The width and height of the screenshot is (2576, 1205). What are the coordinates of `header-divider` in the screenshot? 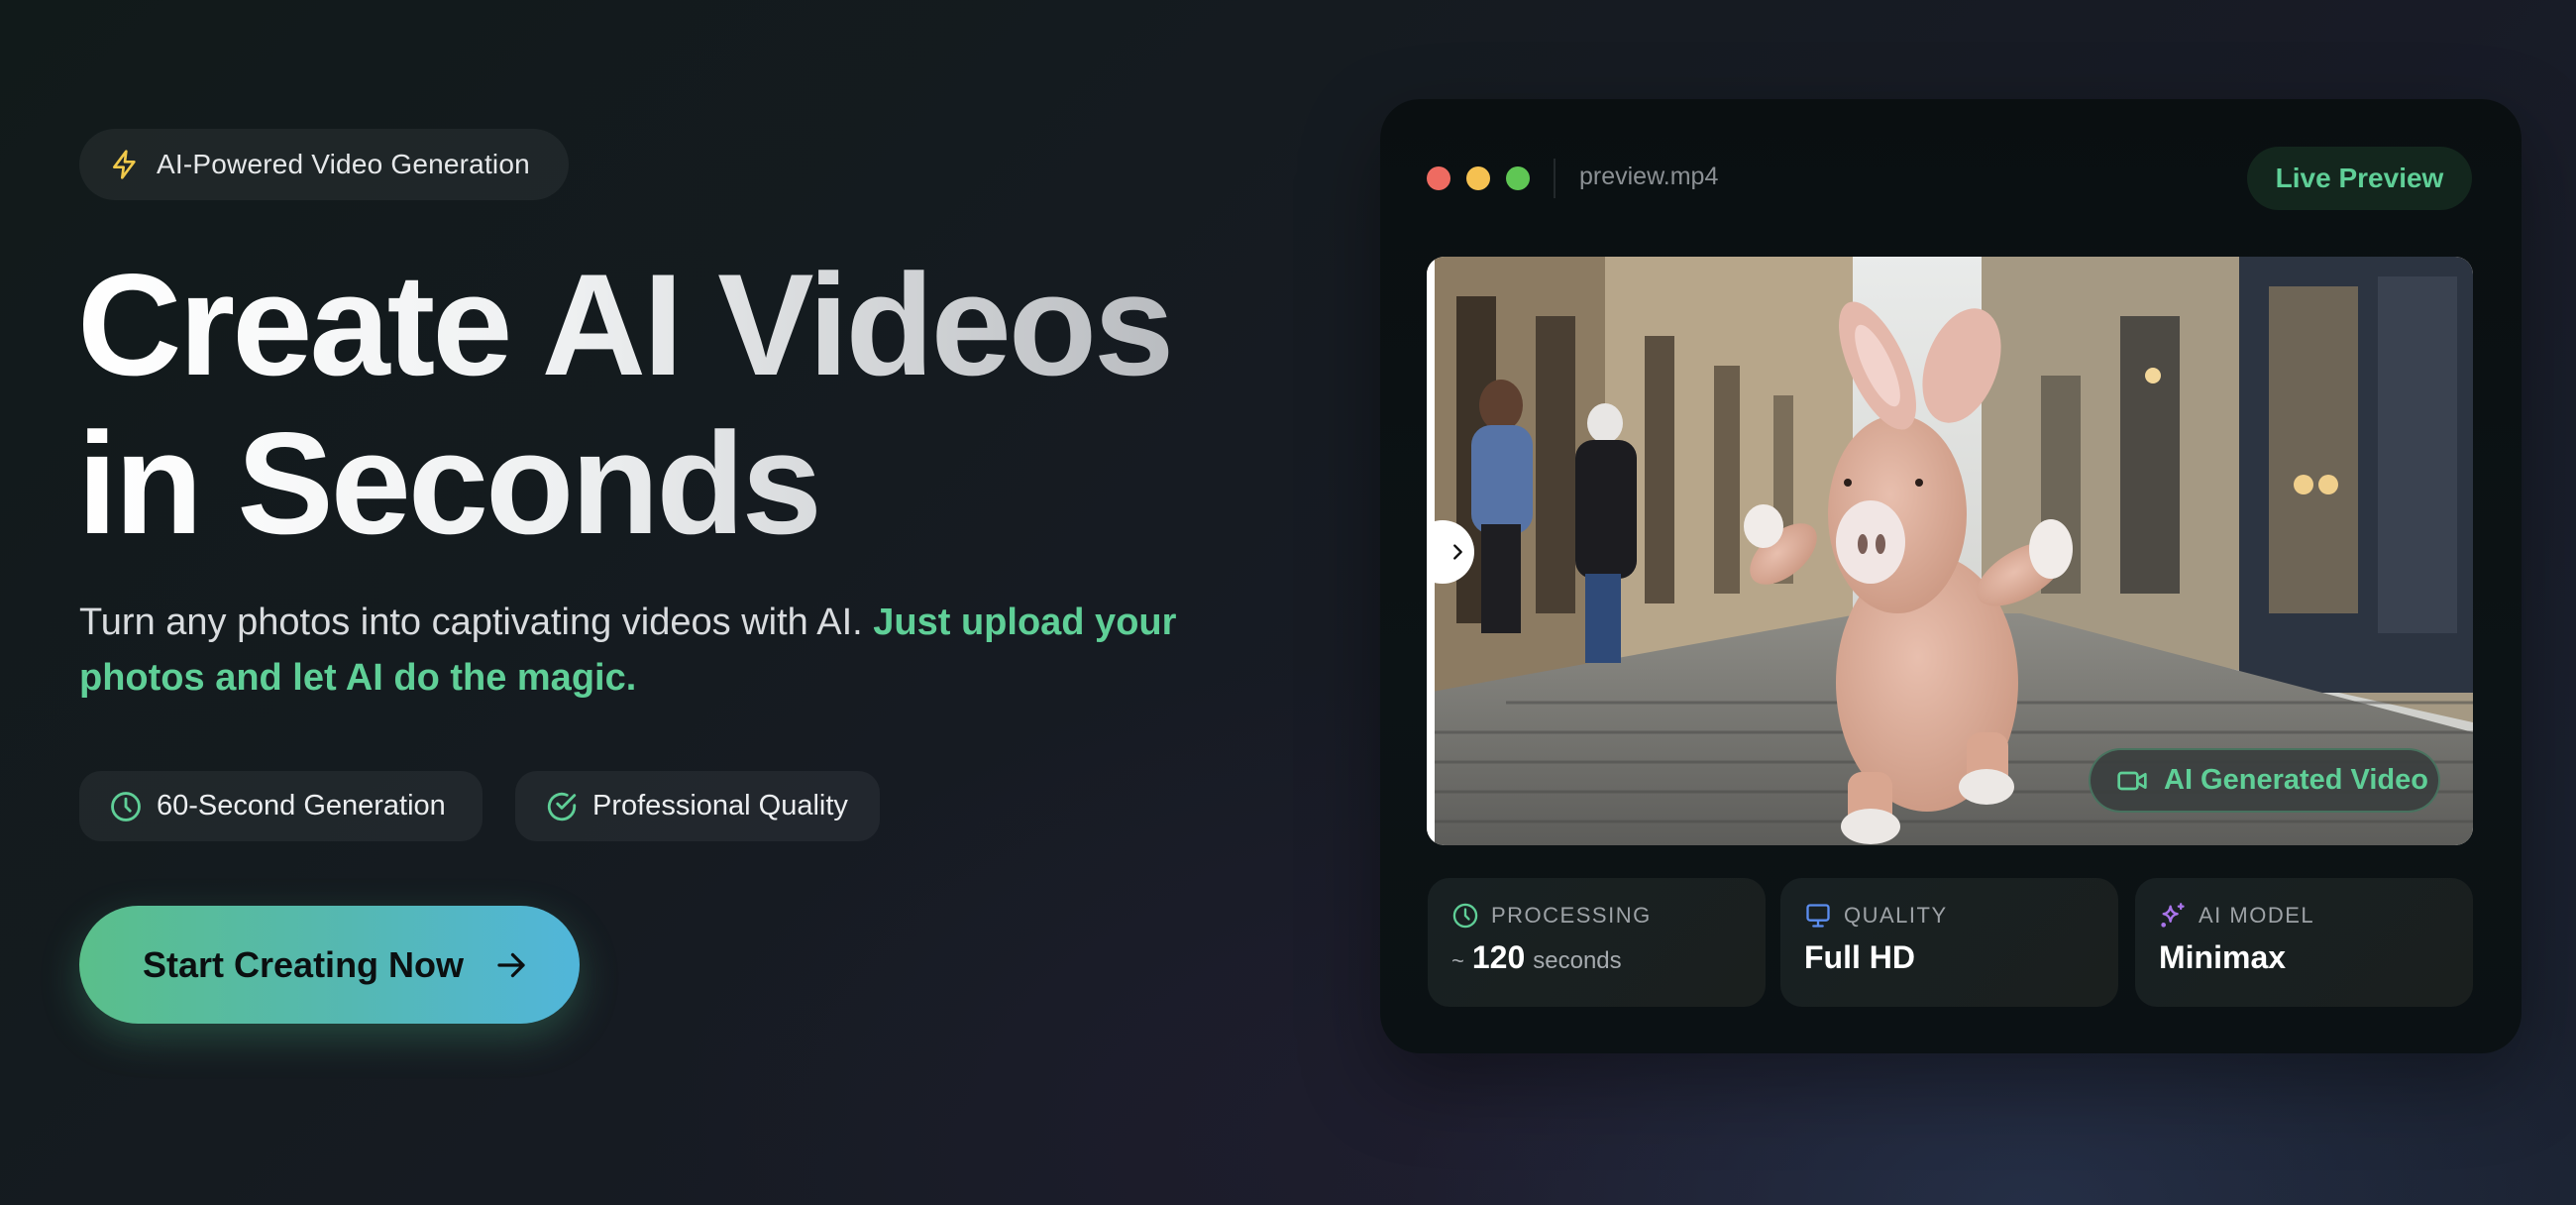 It's located at (1555, 178).